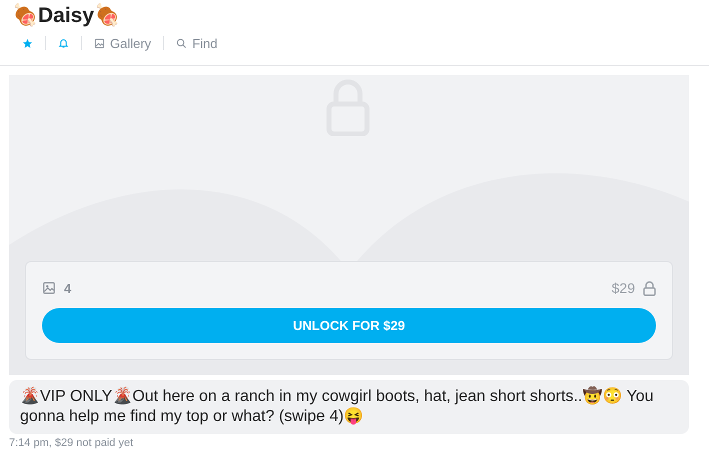 This screenshot has width=709, height=459. I want to click on search-icon, so click(182, 43).